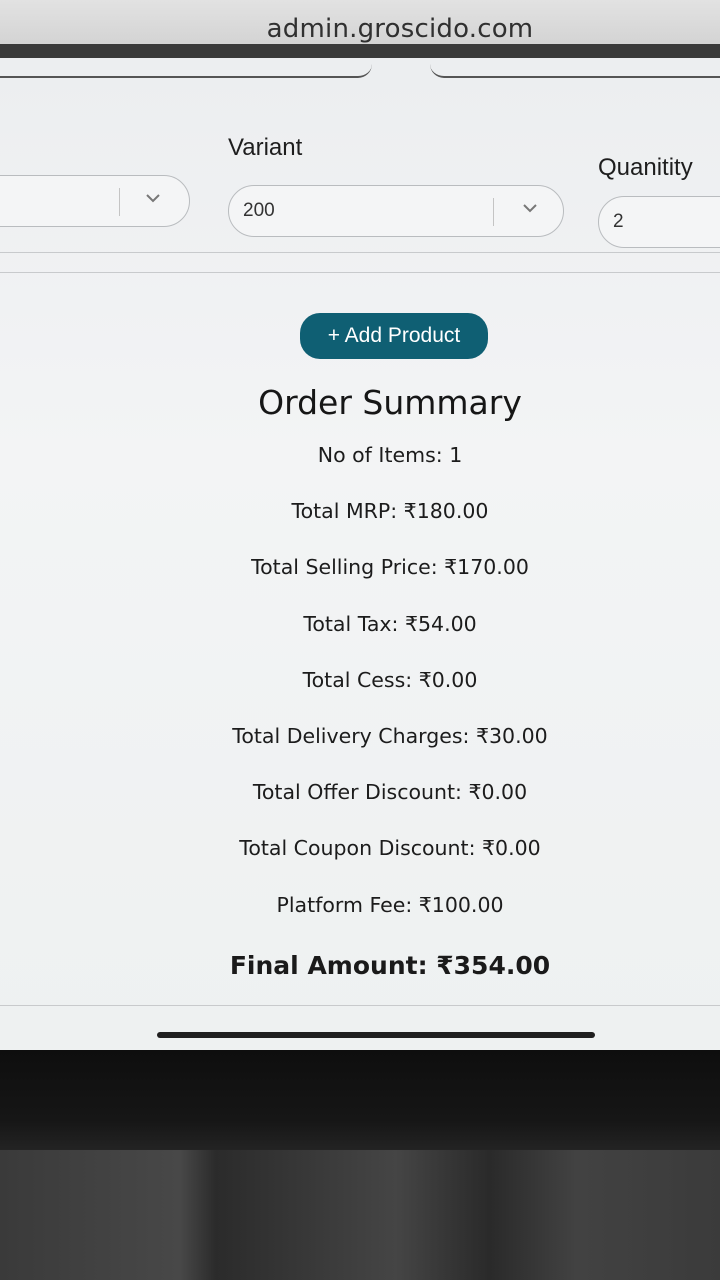 The image size is (720, 1280). Describe the element at coordinates (394, 336) in the screenshot. I see `add-product-button: + Add Product` at that location.